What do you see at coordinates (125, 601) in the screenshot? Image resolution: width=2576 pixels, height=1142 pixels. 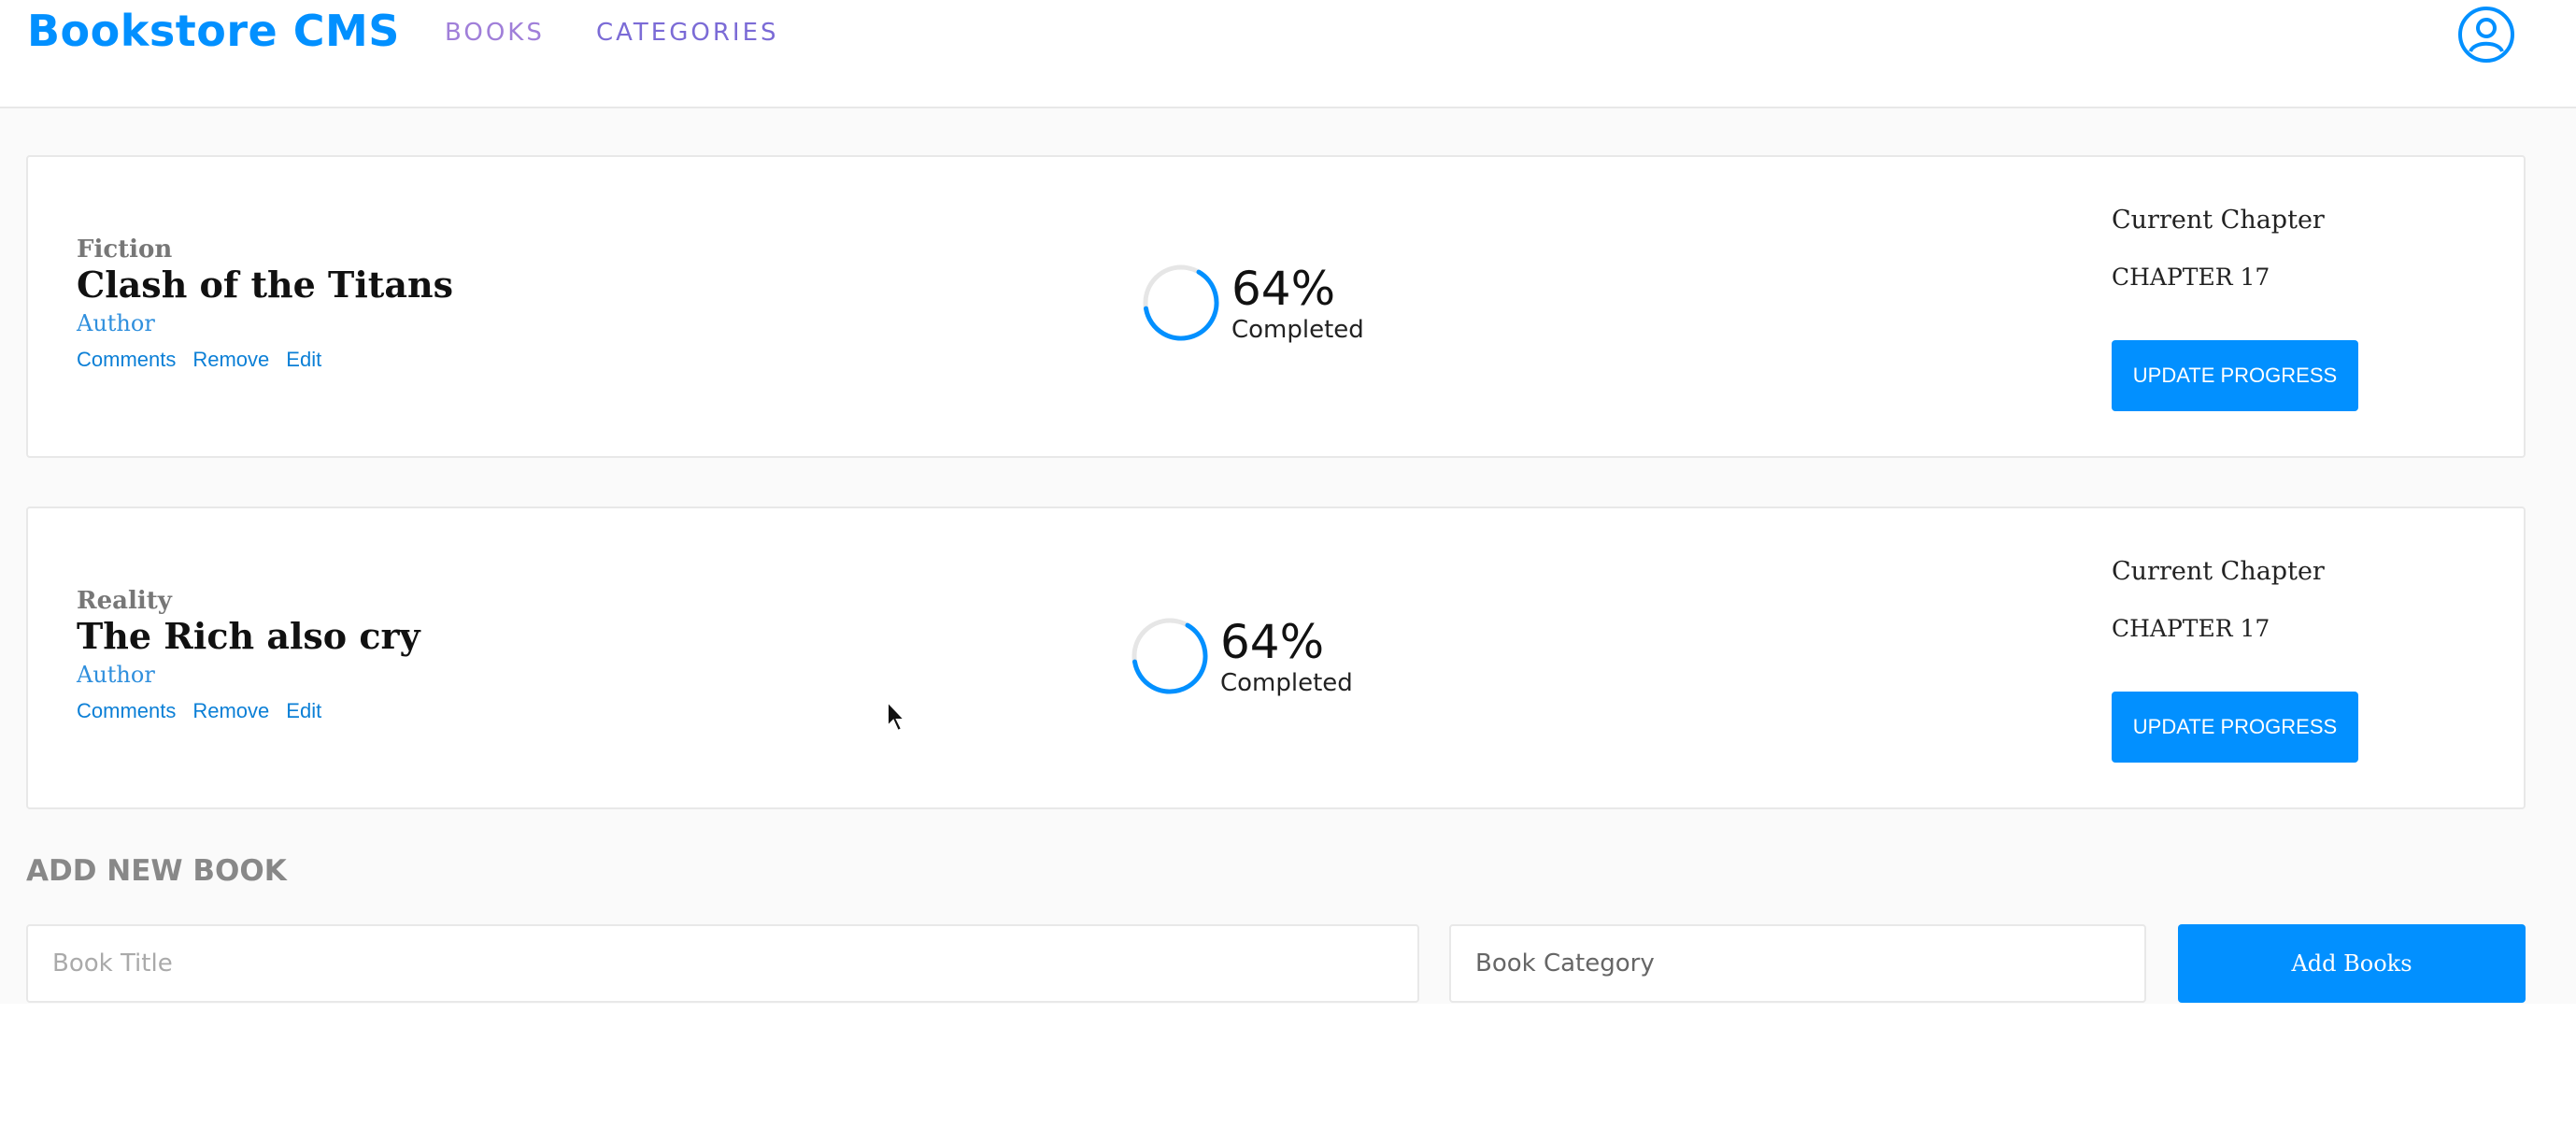 I see `book-category: Reality` at bounding box center [125, 601].